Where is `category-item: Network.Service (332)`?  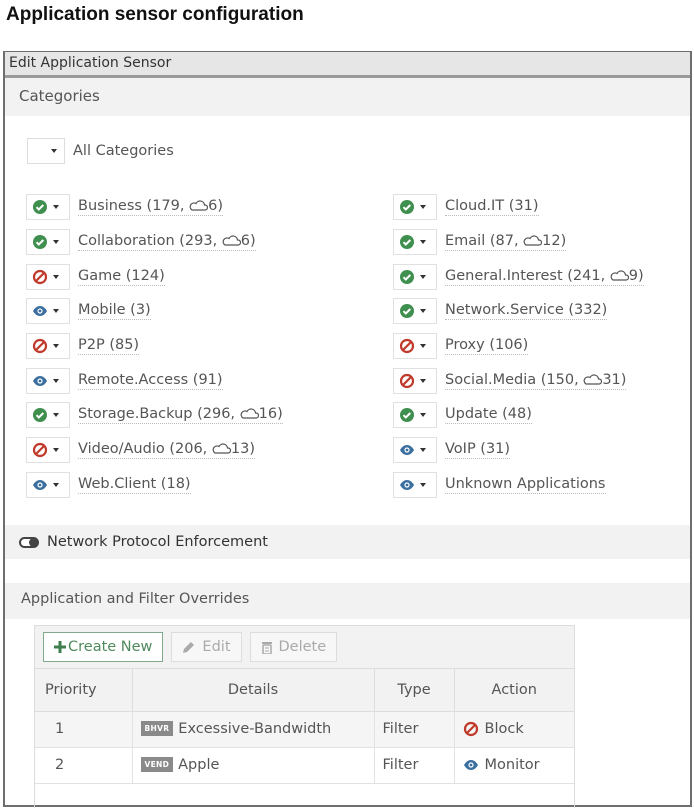 category-item: Network.Service (332) is located at coordinates (518, 311).